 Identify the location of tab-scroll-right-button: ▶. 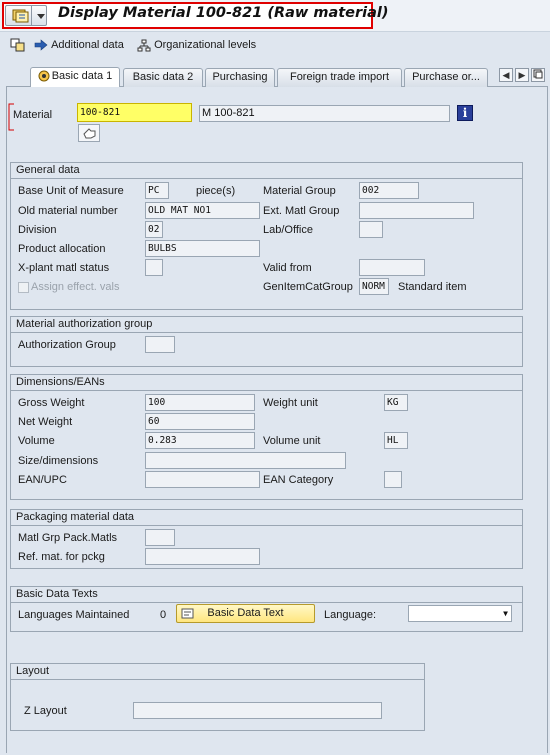
(522, 75).